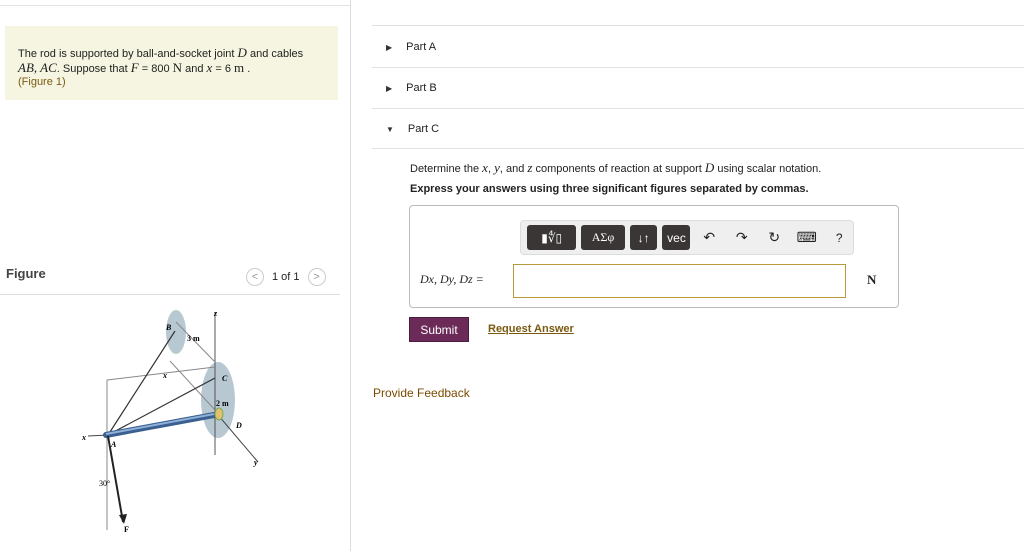 This screenshot has height=551, width=1024. Describe the element at coordinates (643, 237) in the screenshot. I see `arrows-button: ↓↑` at that location.